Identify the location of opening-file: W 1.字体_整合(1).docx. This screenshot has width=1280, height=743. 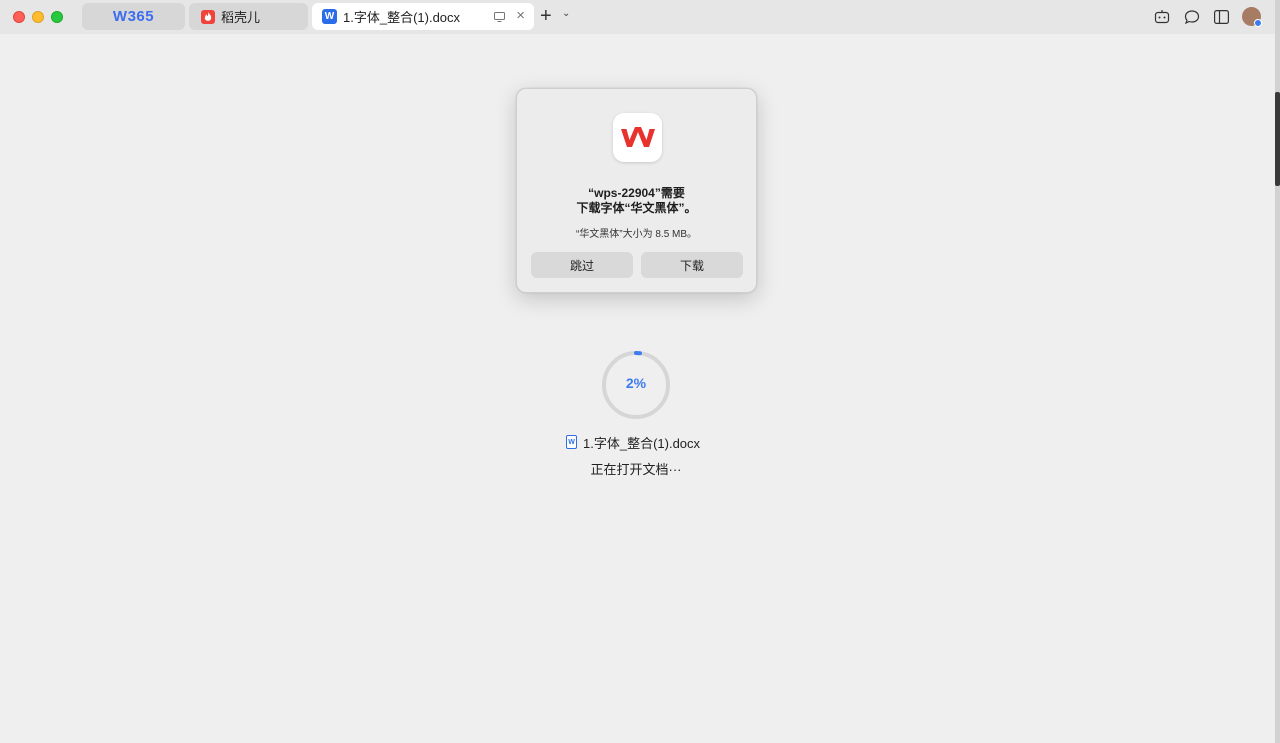
(633, 442).